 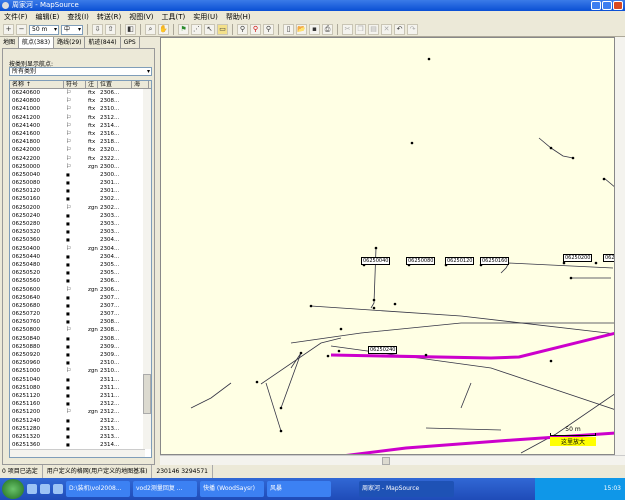 What do you see at coordinates (8, 29) in the screenshot?
I see `zoom-in-icon: +` at bounding box center [8, 29].